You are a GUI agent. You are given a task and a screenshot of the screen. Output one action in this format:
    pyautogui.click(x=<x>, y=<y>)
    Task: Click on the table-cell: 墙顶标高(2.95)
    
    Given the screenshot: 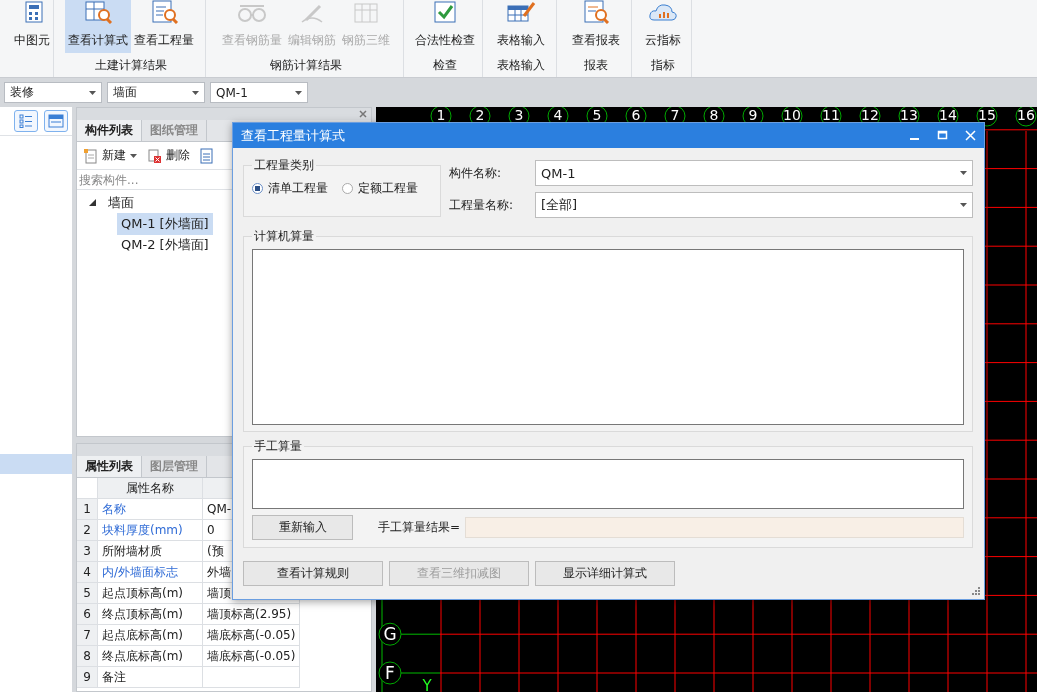 What is the action you would take?
    pyautogui.click(x=251, y=614)
    